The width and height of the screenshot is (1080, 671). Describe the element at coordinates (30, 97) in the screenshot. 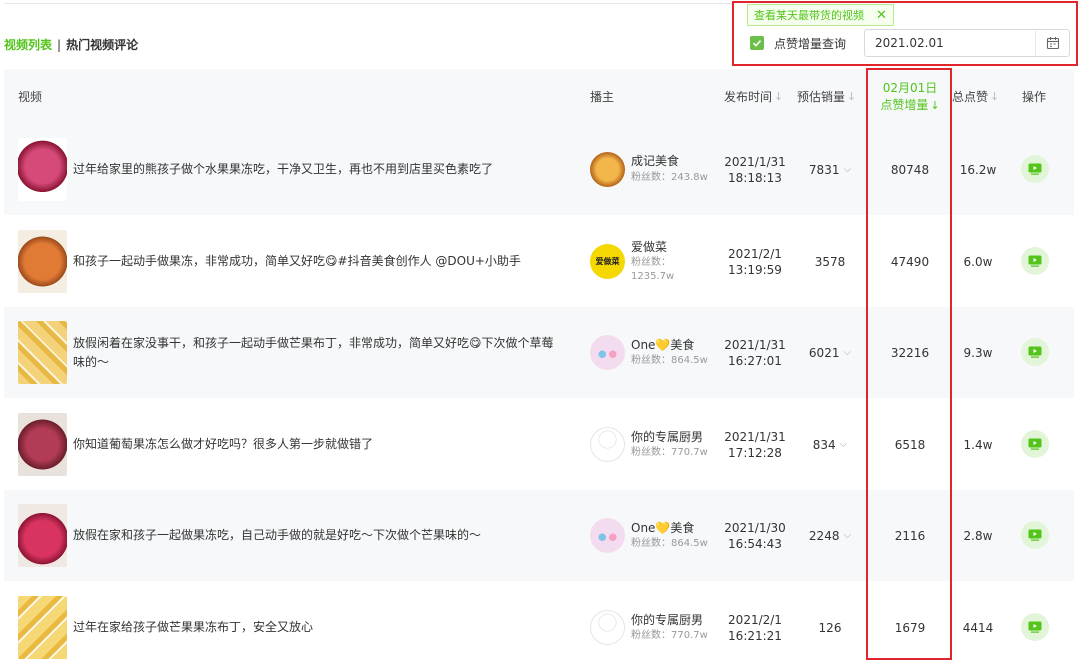

I see `col-video: 视频` at that location.